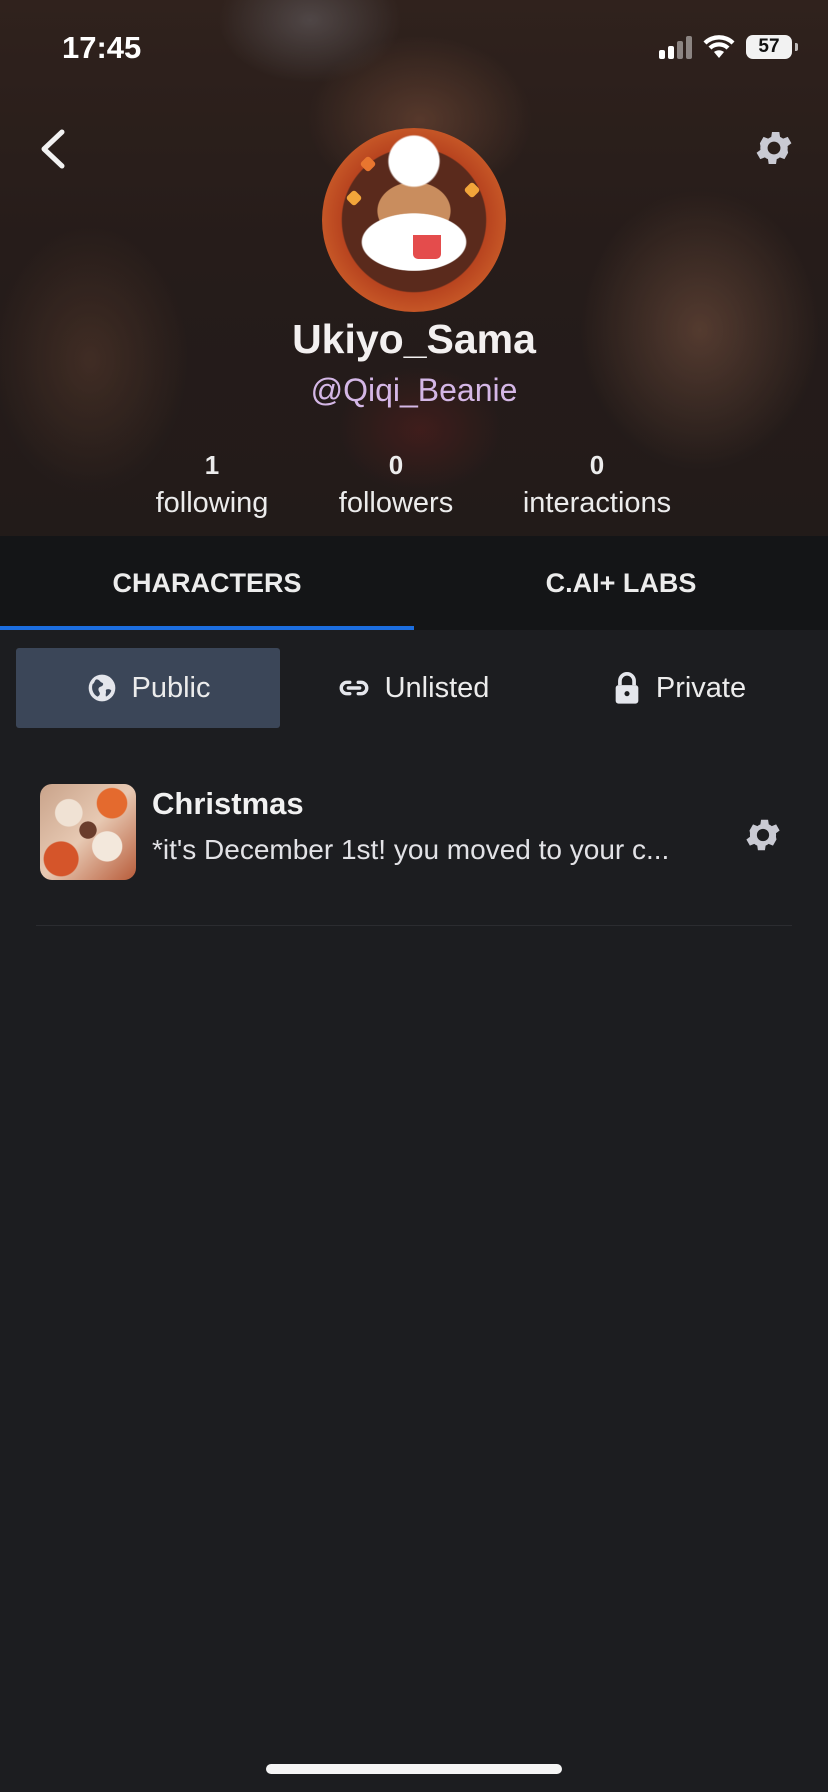  What do you see at coordinates (701, 687) in the screenshot?
I see `filter-label: Private` at bounding box center [701, 687].